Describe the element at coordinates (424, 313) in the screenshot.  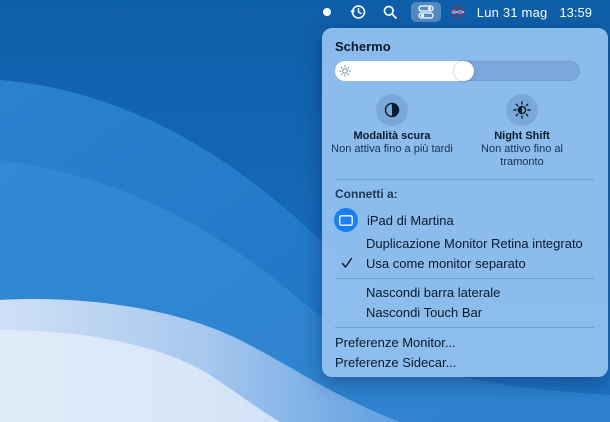
I see `hide-touchbar-option: Nascondi Touch Bar` at that location.